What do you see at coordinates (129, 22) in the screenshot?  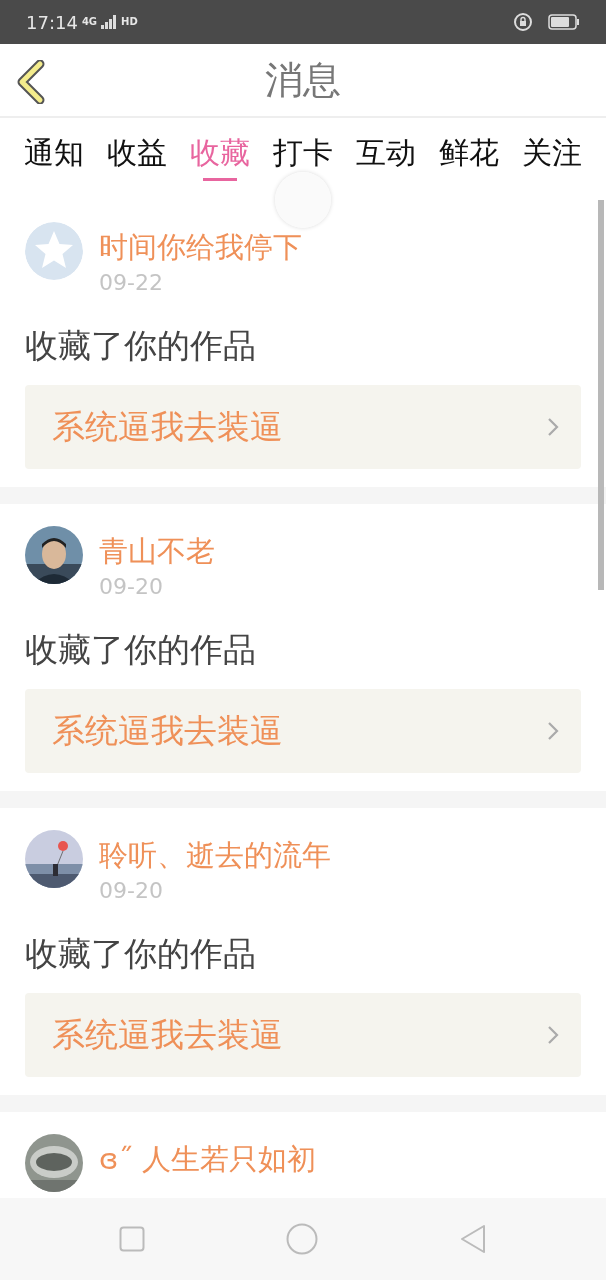 I see `hd-label: HD` at bounding box center [129, 22].